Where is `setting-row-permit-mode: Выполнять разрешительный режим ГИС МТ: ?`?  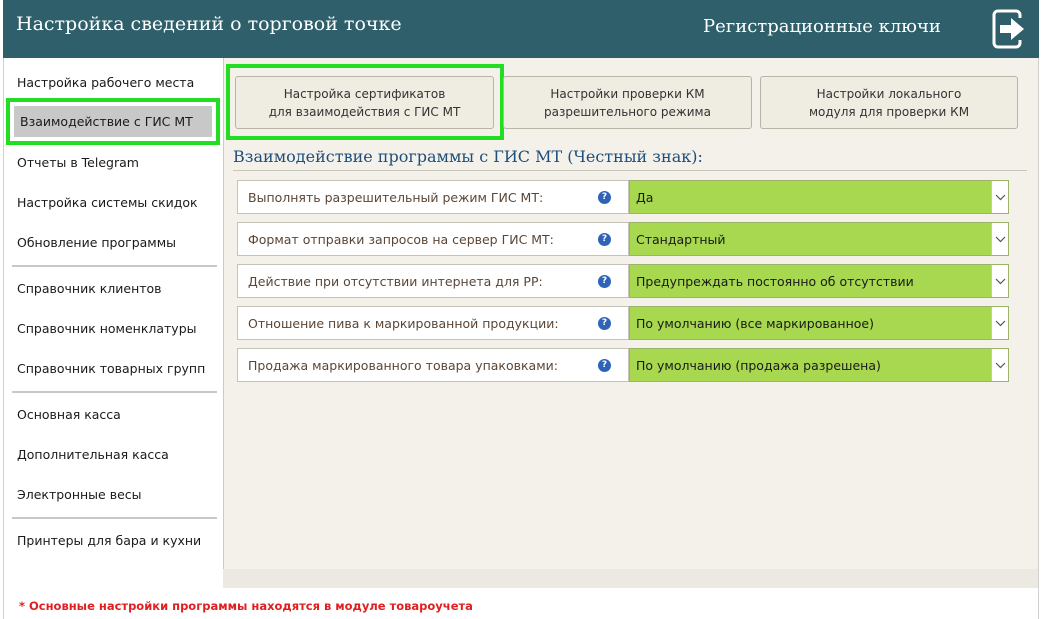
setting-row-permit-mode: Выполнять разрешительный режим ГИС МТ: ? is located at coordinates (433, 197).